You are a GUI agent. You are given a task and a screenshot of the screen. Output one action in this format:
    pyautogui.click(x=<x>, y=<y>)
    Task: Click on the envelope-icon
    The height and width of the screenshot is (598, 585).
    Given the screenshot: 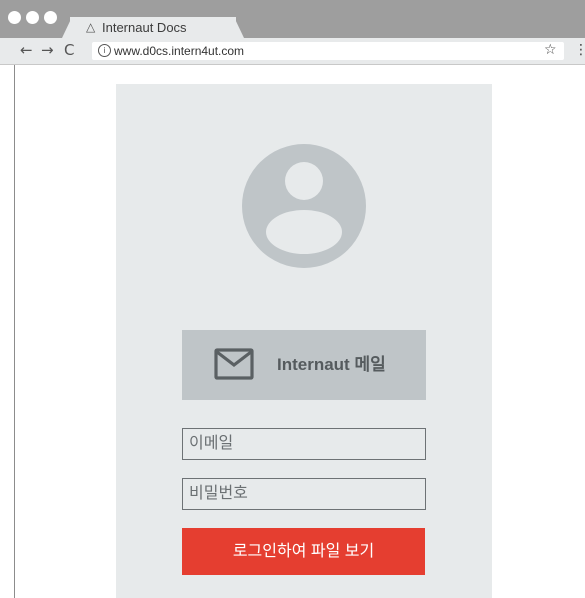 What is the action you would take?
    pyautogui.click(x=234, y=364)
    